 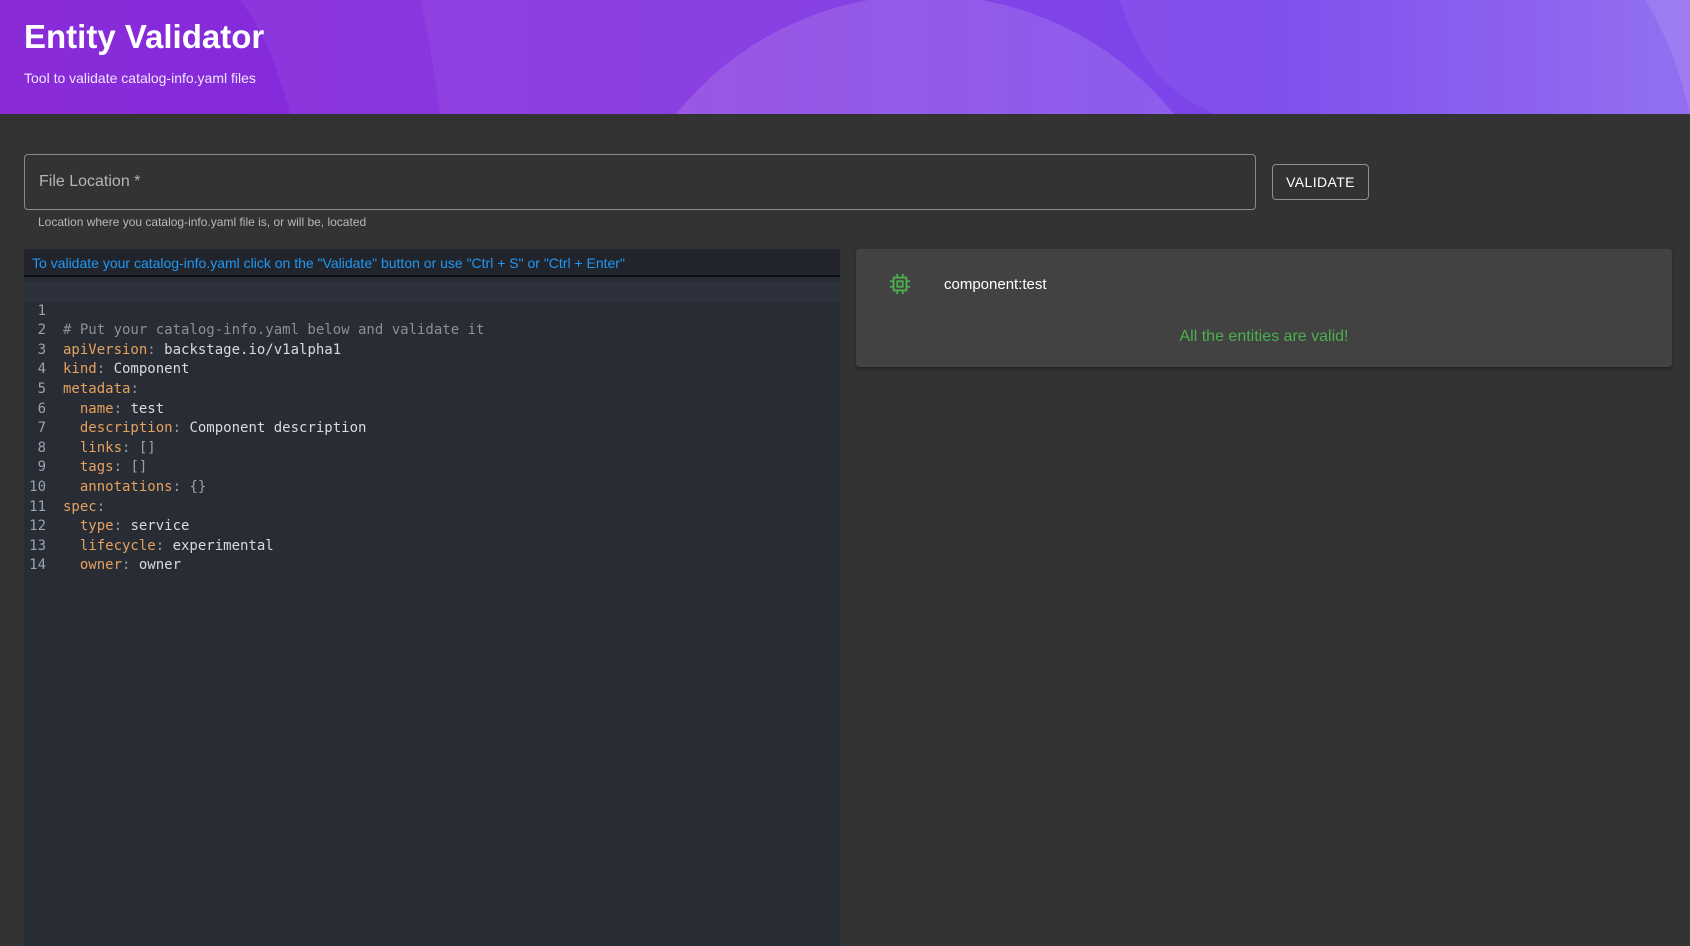 I want to click on code-line: 14, so click(x=432, y=555).